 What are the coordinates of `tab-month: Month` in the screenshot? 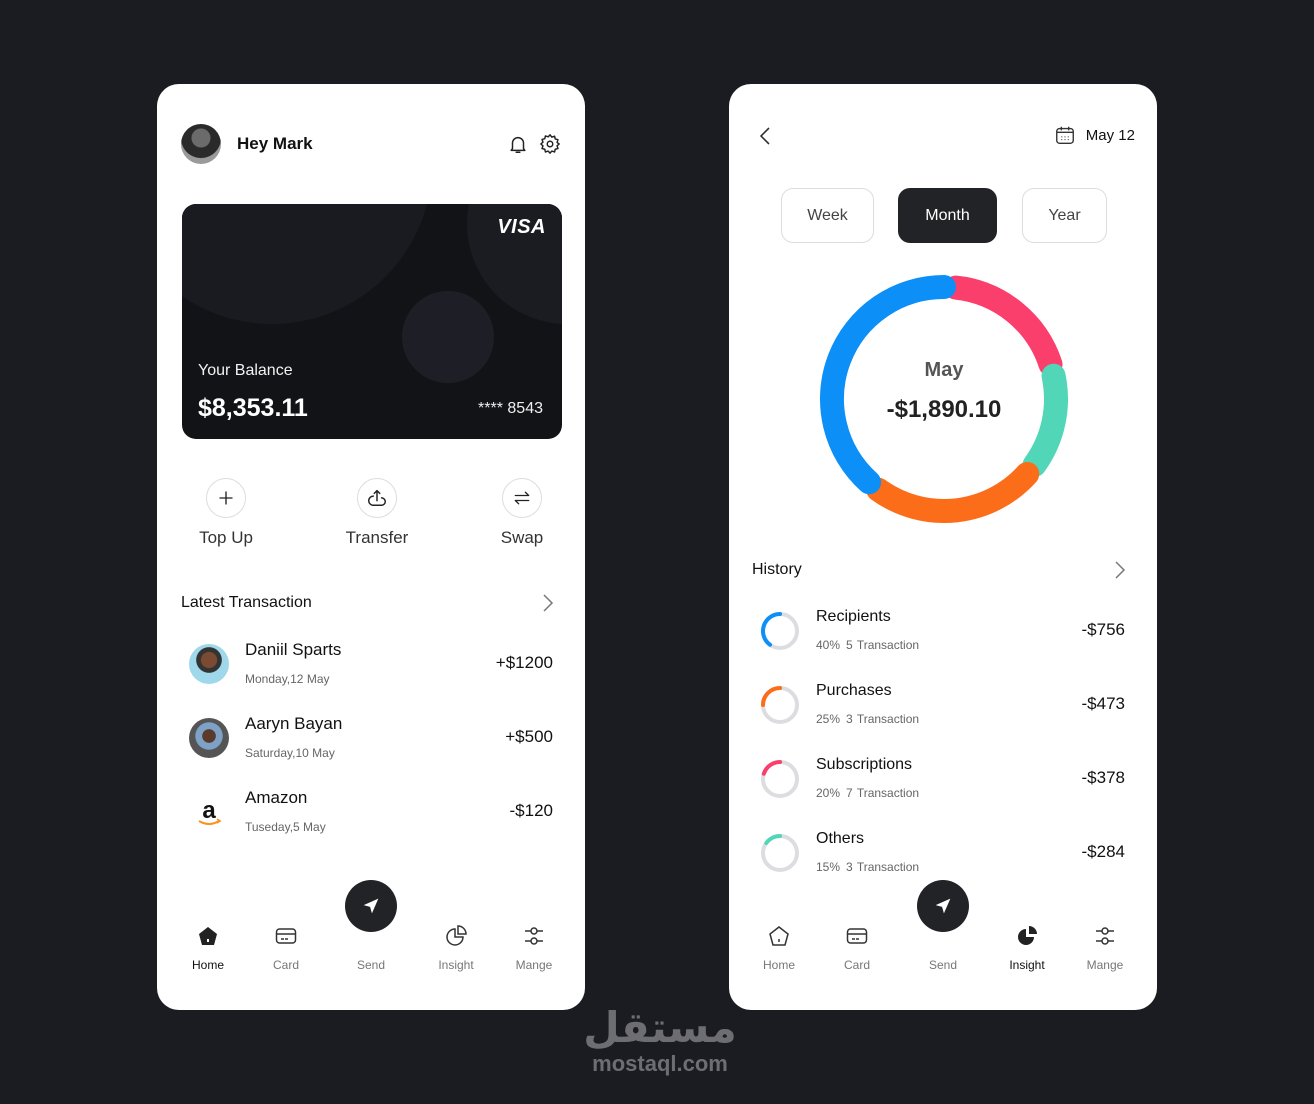 It's located at (947, 215).